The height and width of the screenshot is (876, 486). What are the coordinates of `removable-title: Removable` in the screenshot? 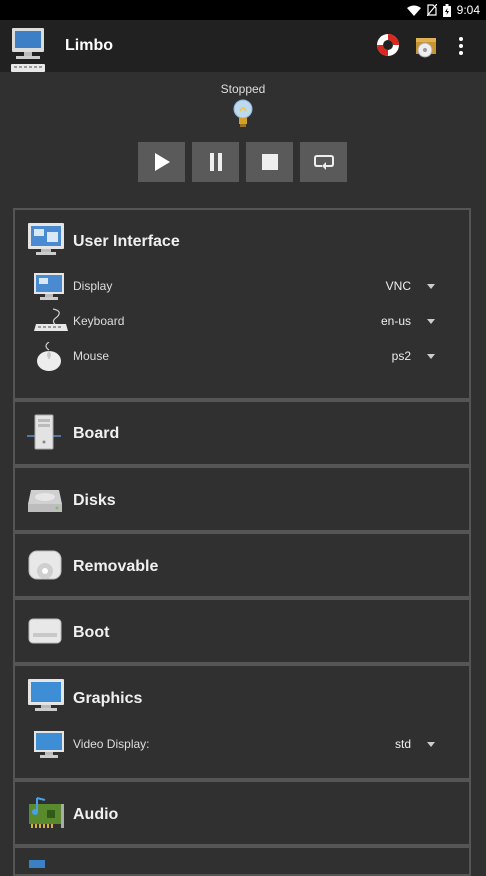 It's located at (116, 566).